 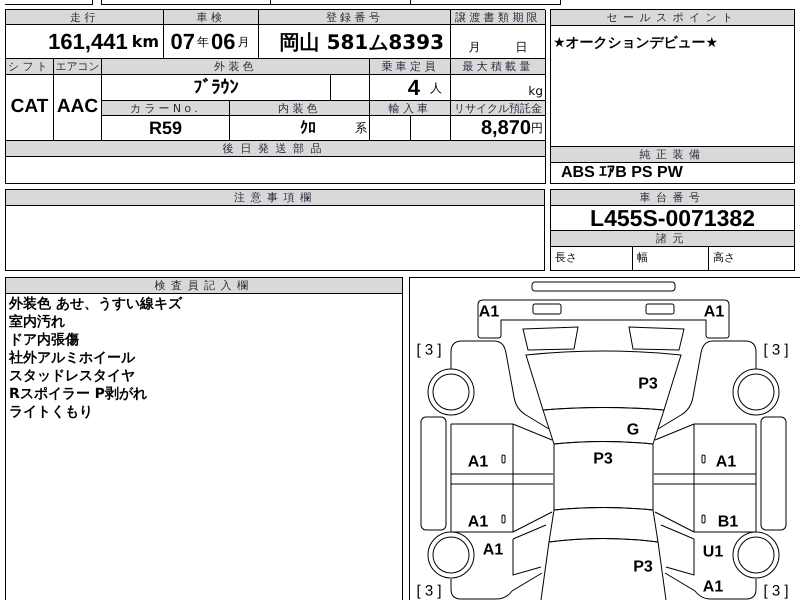 What do you see at coordinates (85, 17) in the screenshot?
I see `column-header: 走行` at bounding box center [85, 17].